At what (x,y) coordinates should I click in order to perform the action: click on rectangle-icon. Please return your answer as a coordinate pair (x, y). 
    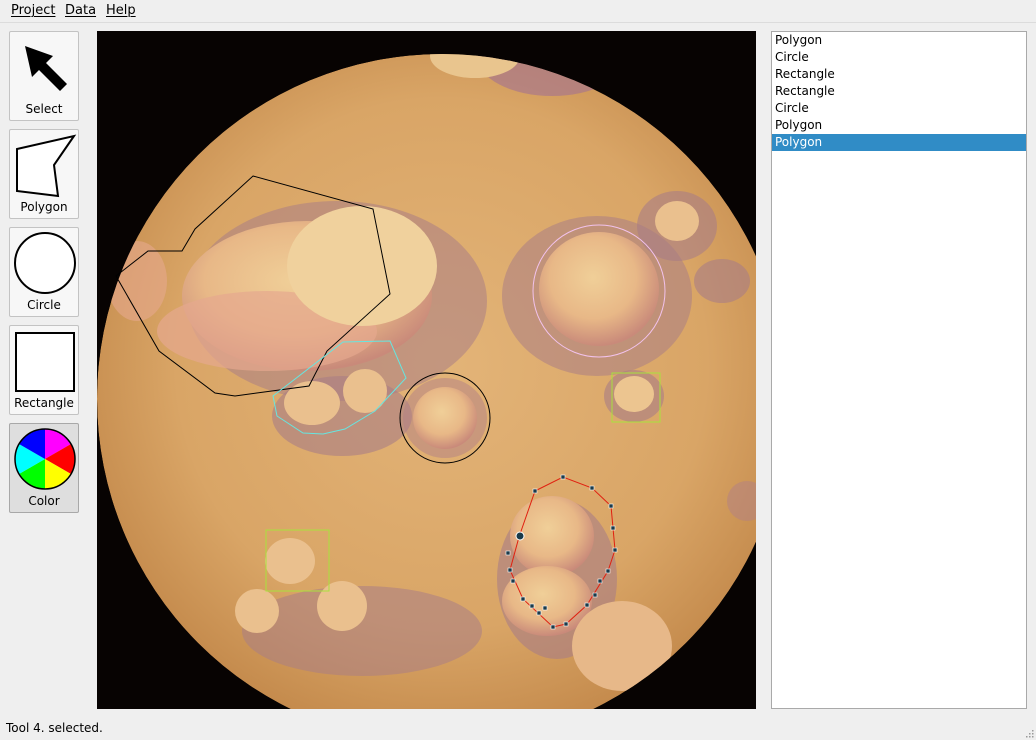
    Looking at the image, I should click on (45, 362).